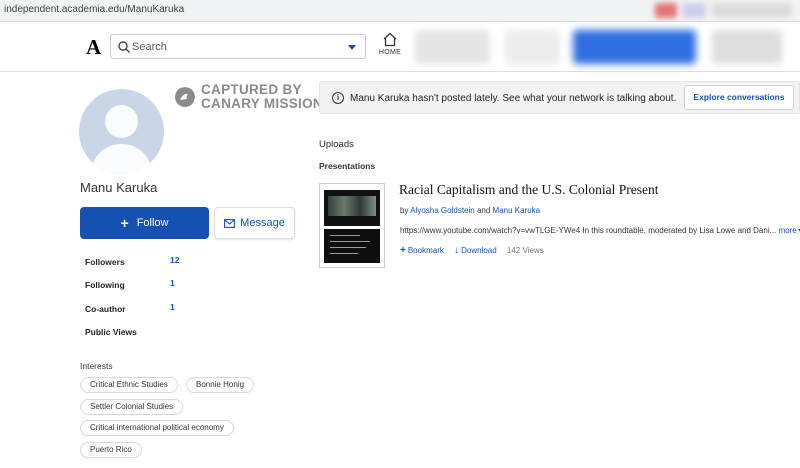 The image size is (800, 468). What do you see at coordinates (105, 262) in the screenshot?
I see `stat-label: Followers` at bounding box center [105, 262].